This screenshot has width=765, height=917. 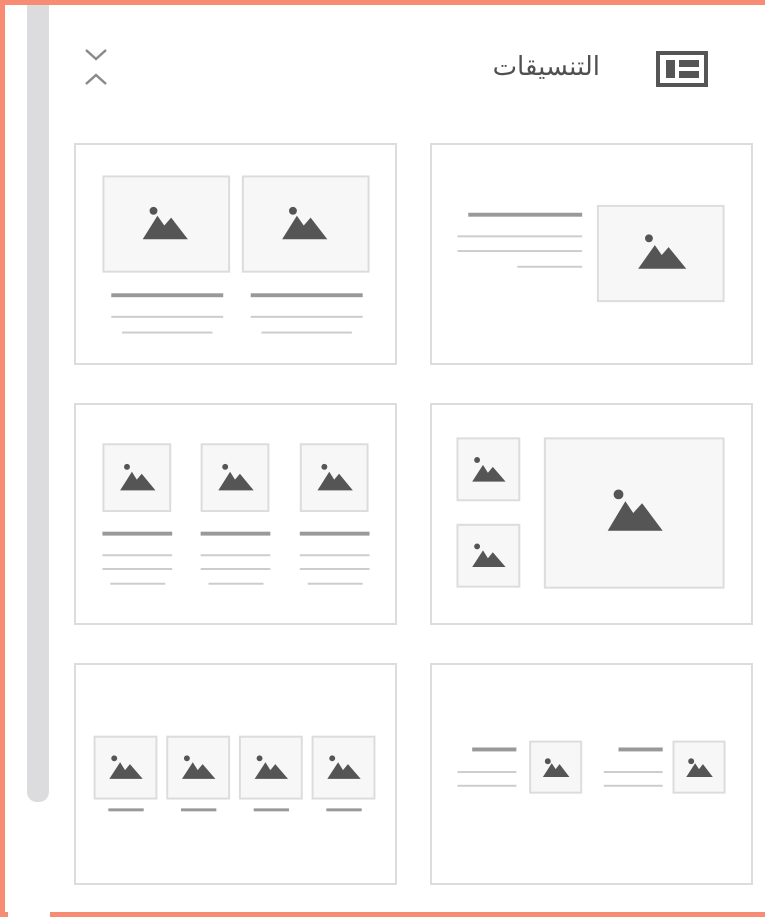 What do you see at coordinates (235, 774) in the screenshot?
I see `layout-four-images-row` at bounding box center [235, 774].